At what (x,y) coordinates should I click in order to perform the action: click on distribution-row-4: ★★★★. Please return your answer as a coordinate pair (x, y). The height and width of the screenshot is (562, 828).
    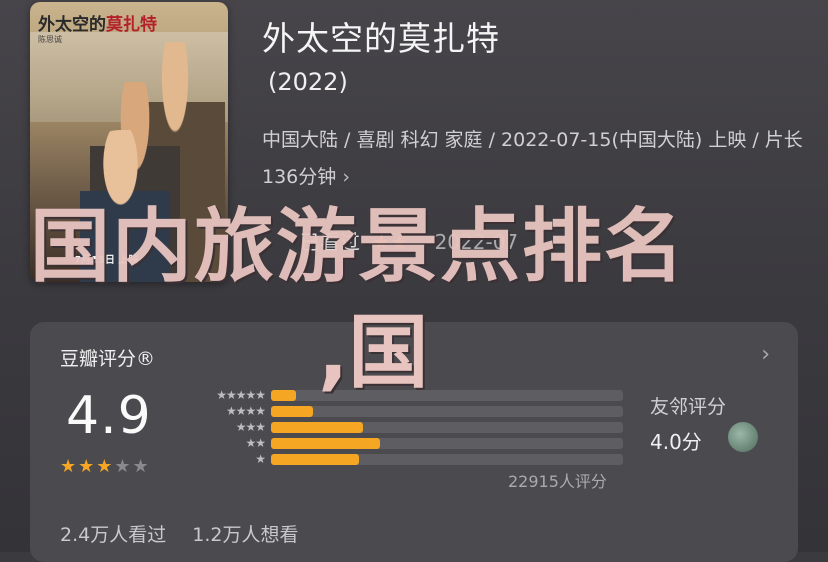
    Looking at the image, I should click on (404, 411).